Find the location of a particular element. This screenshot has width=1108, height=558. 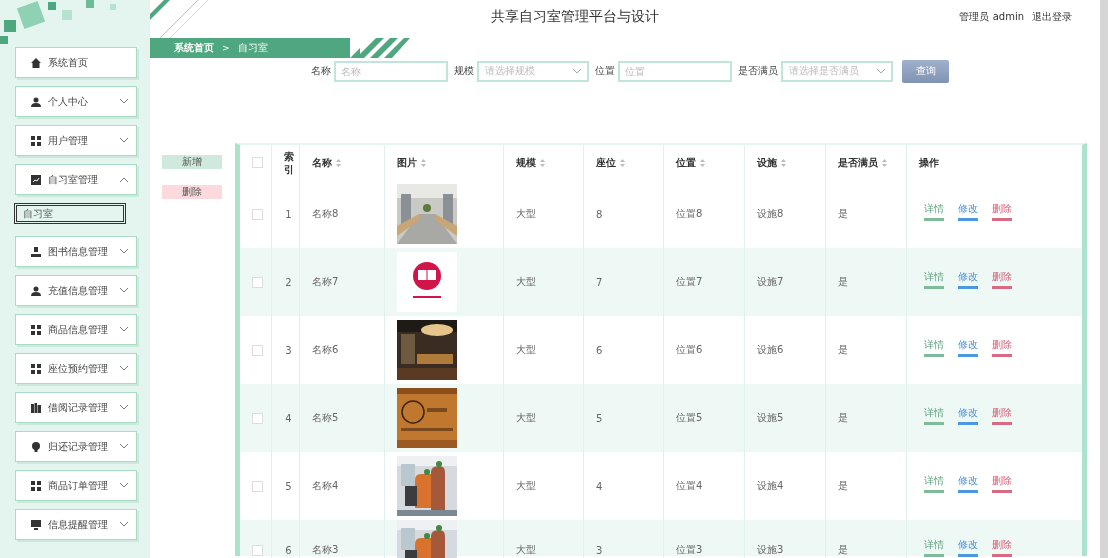

column-header: 是否满员 is located at coordinates (858, 162).